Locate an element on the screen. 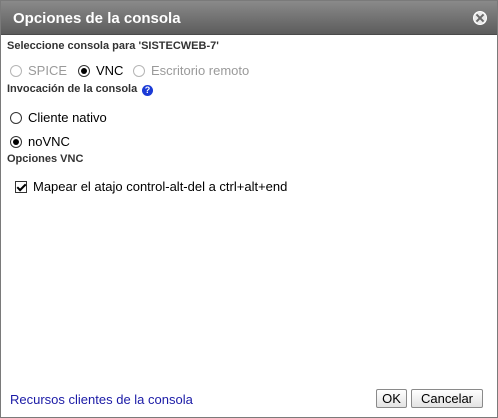 This screenshot has height=418, width=498. radio-novnc: noVNC is located at coordinates (40, 141).